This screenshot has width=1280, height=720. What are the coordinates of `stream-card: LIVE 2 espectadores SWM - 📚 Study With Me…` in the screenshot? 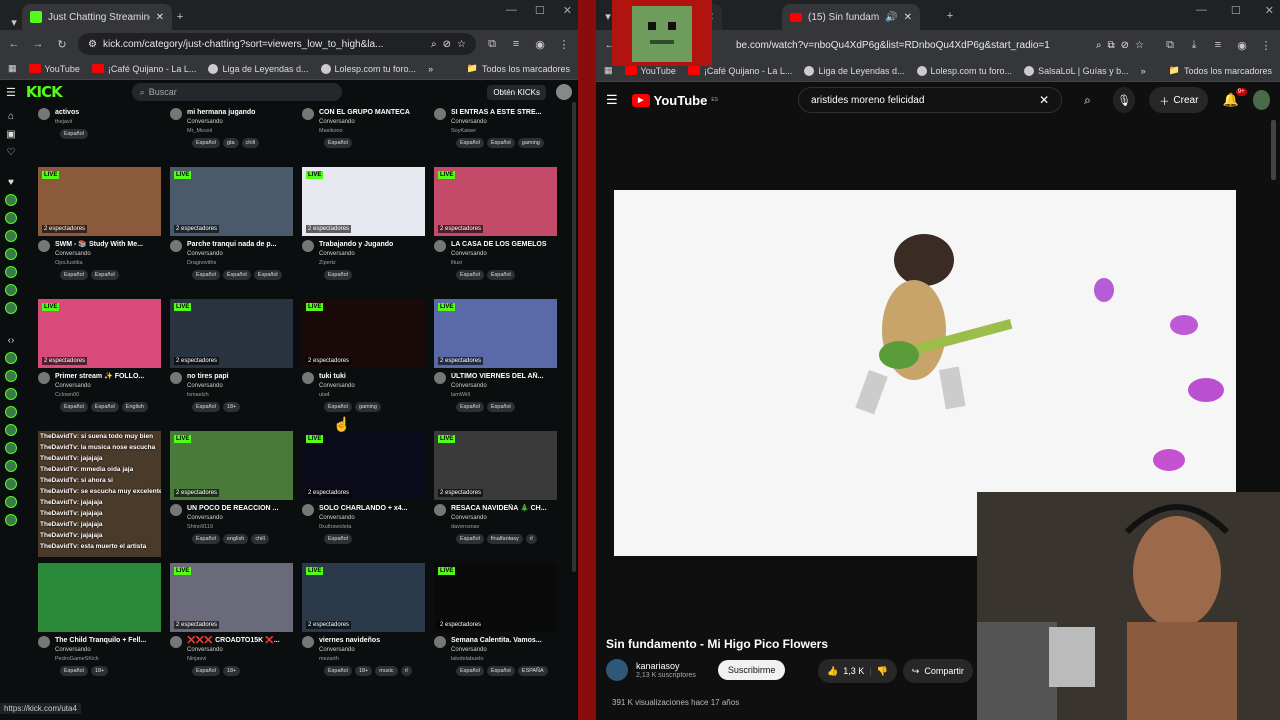 It's located at (99, 233).